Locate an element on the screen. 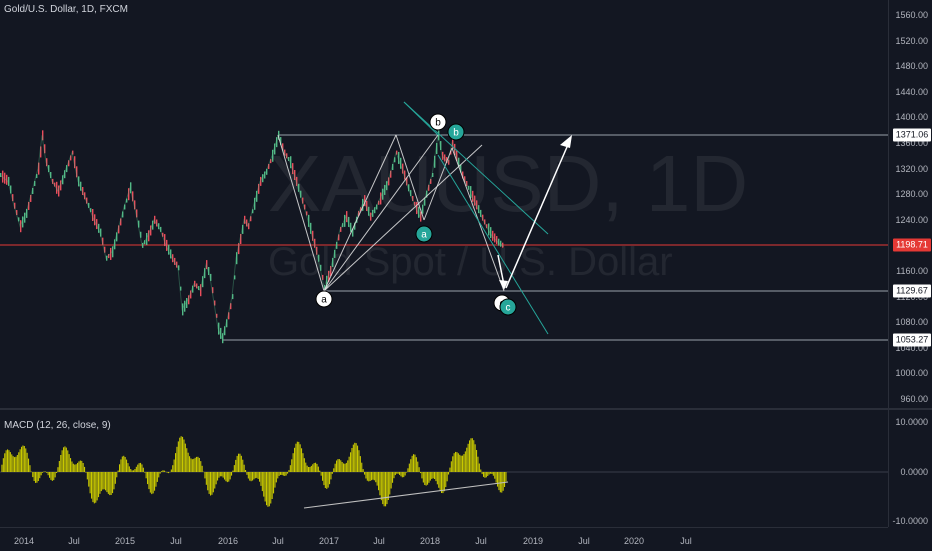  chart-legend: Gold/U.S. Dollar, 1D, FXCM is located at coordinates (66, 9).